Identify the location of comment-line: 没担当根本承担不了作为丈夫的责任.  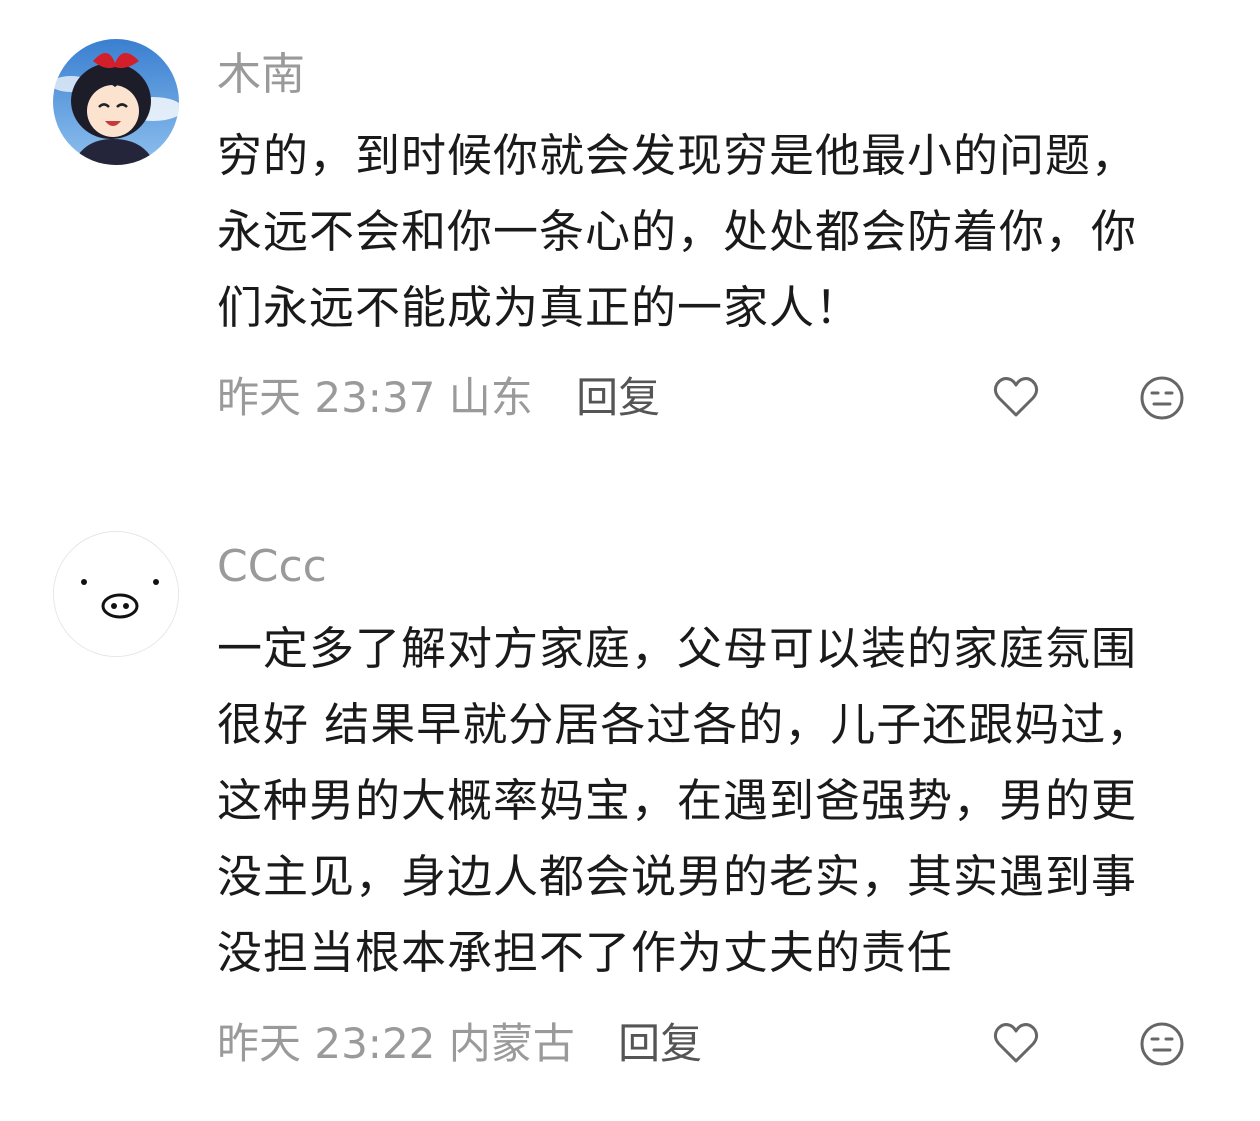
(585, 952).